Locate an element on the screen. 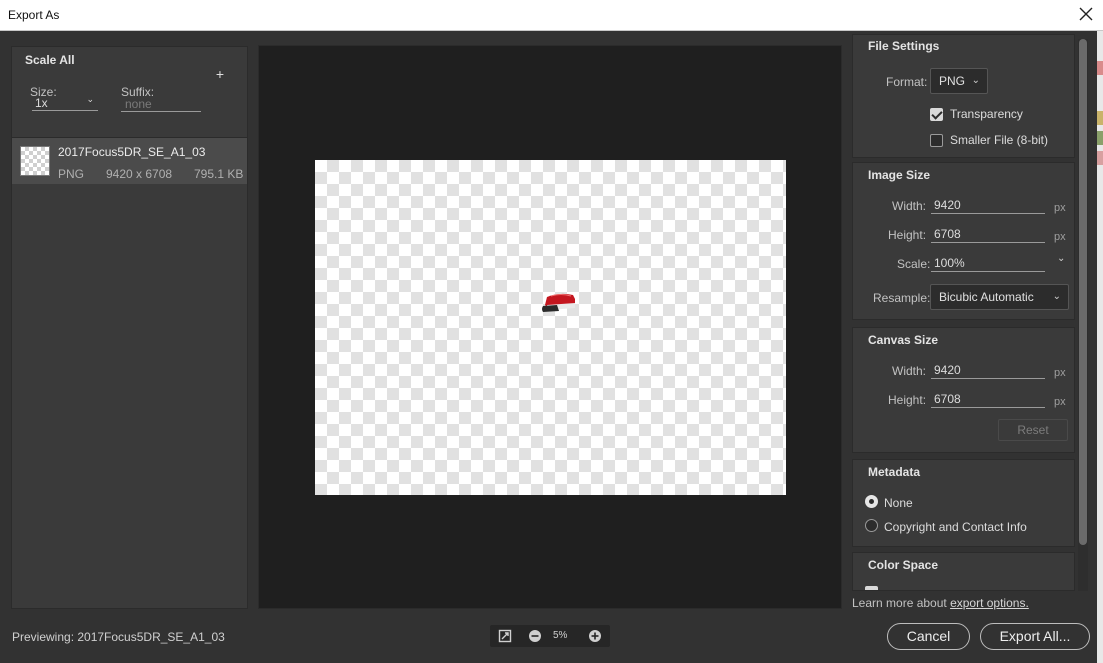 Image resolution: width=1103 pixels, height=663 pixels. scale-value: 100% is located at coordinates (949, 263).